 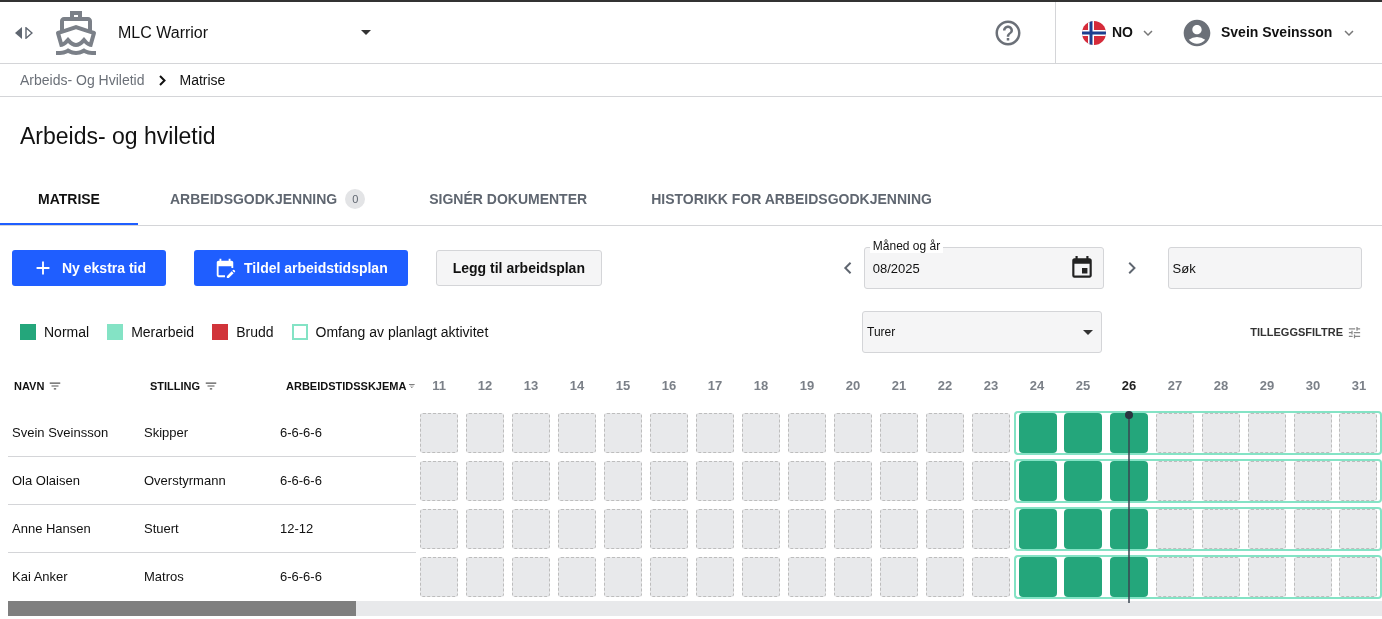 I want to click on filter-sliders-icon, so click(x=1354, y=332).